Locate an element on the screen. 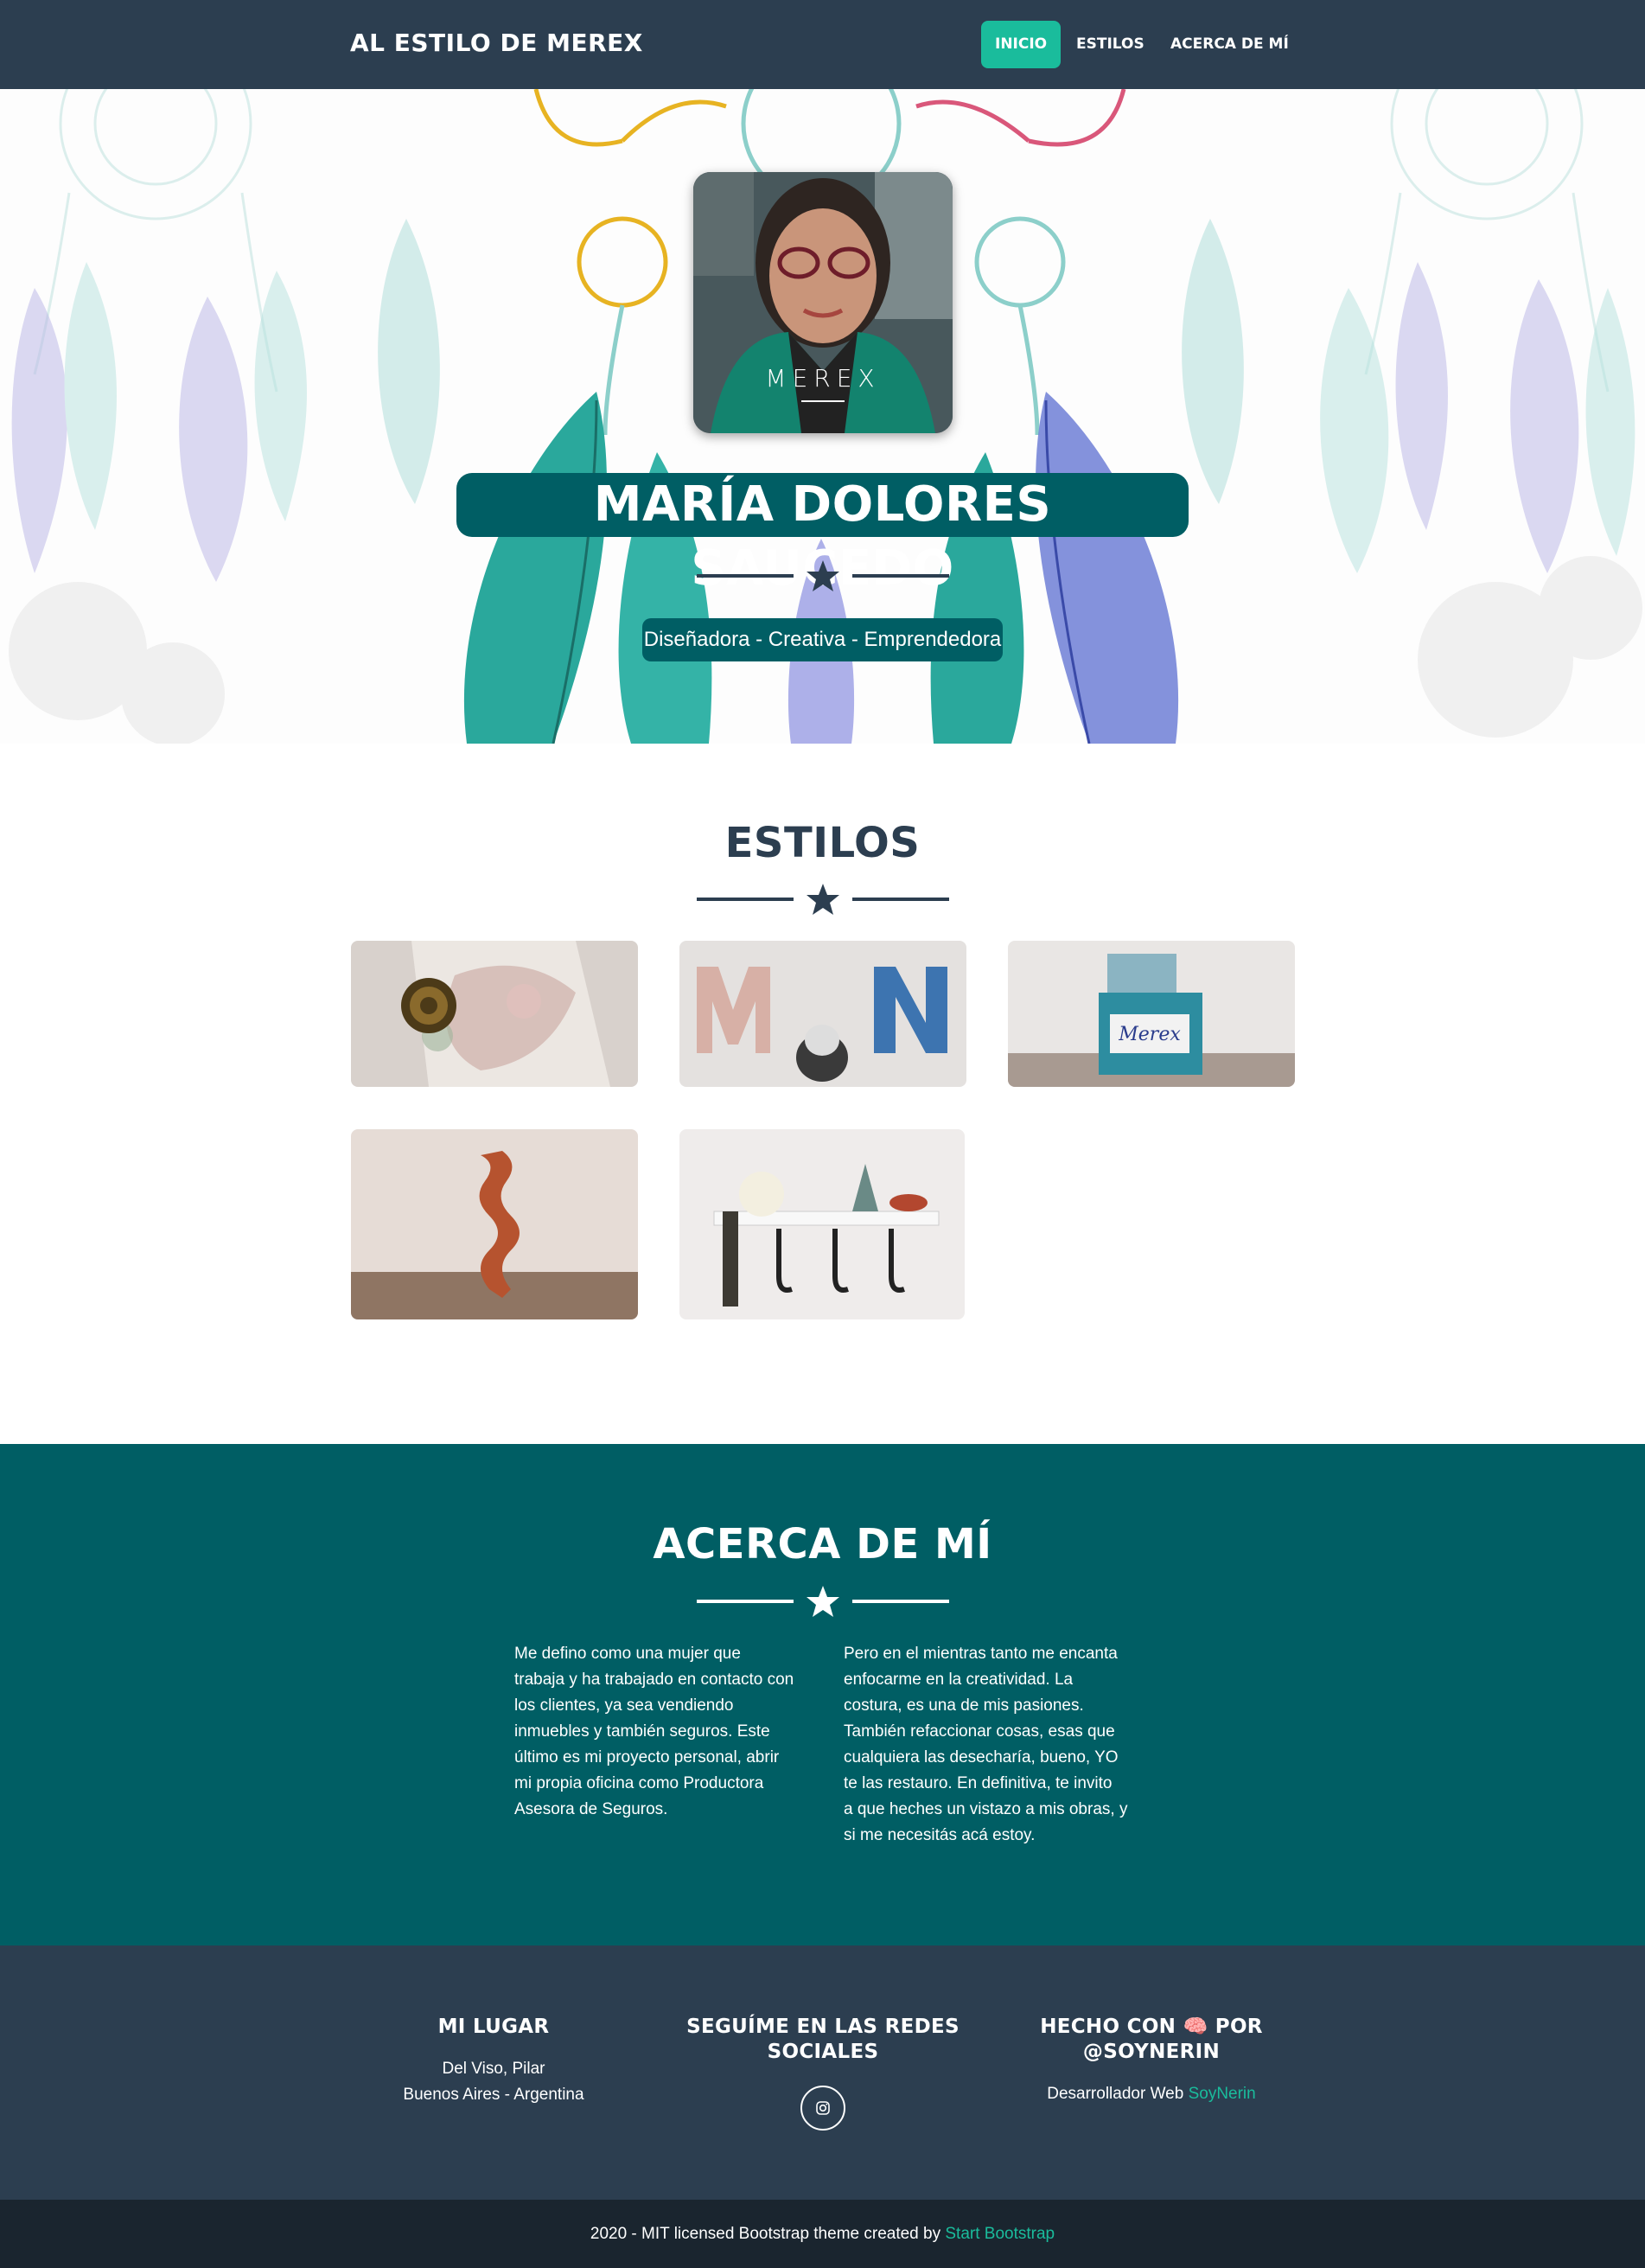  about-title: ACERCA DE MÍ is located at coordinates (823, 1544).